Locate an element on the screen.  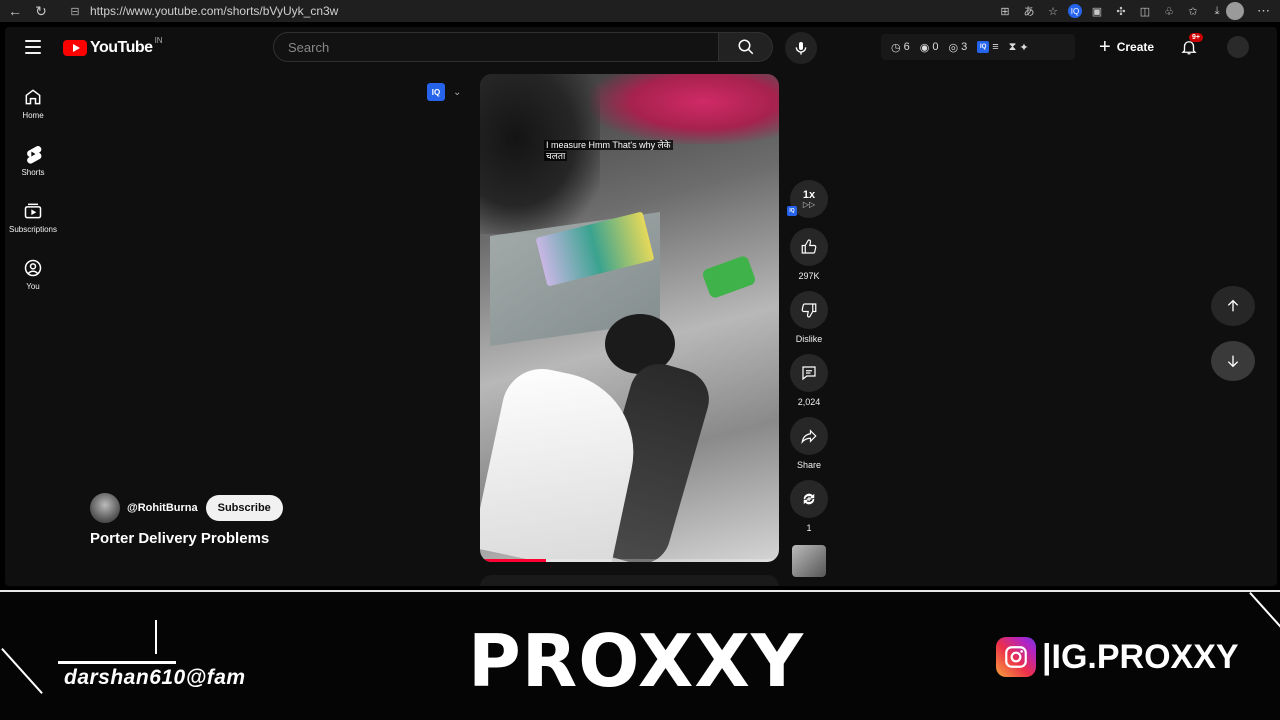
iq-menu: IQ ≡ is located at coordinates (988, 47).